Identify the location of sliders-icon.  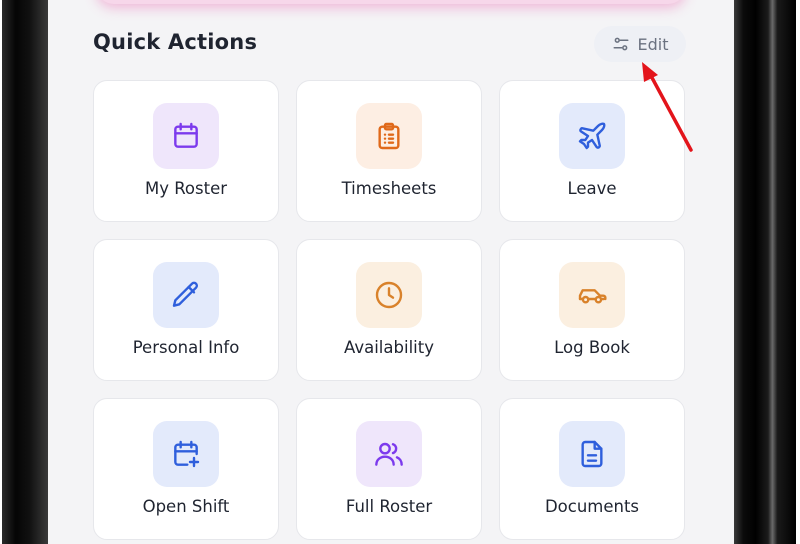
(620, 44).